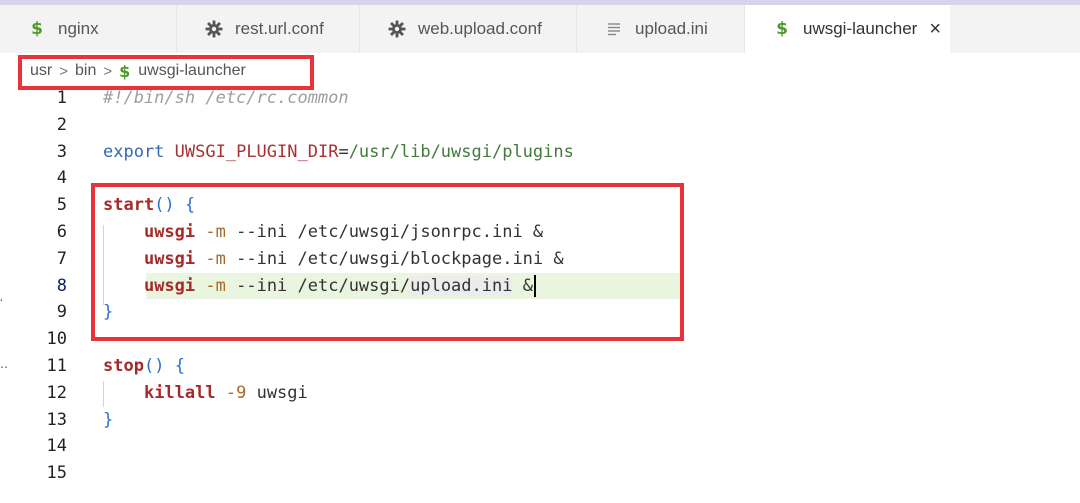 The image size is (1080, 503). What do you see at coordinates (56, 473) in the screenshot?
I see `line-number: 15` at bounding box center [56, 473].